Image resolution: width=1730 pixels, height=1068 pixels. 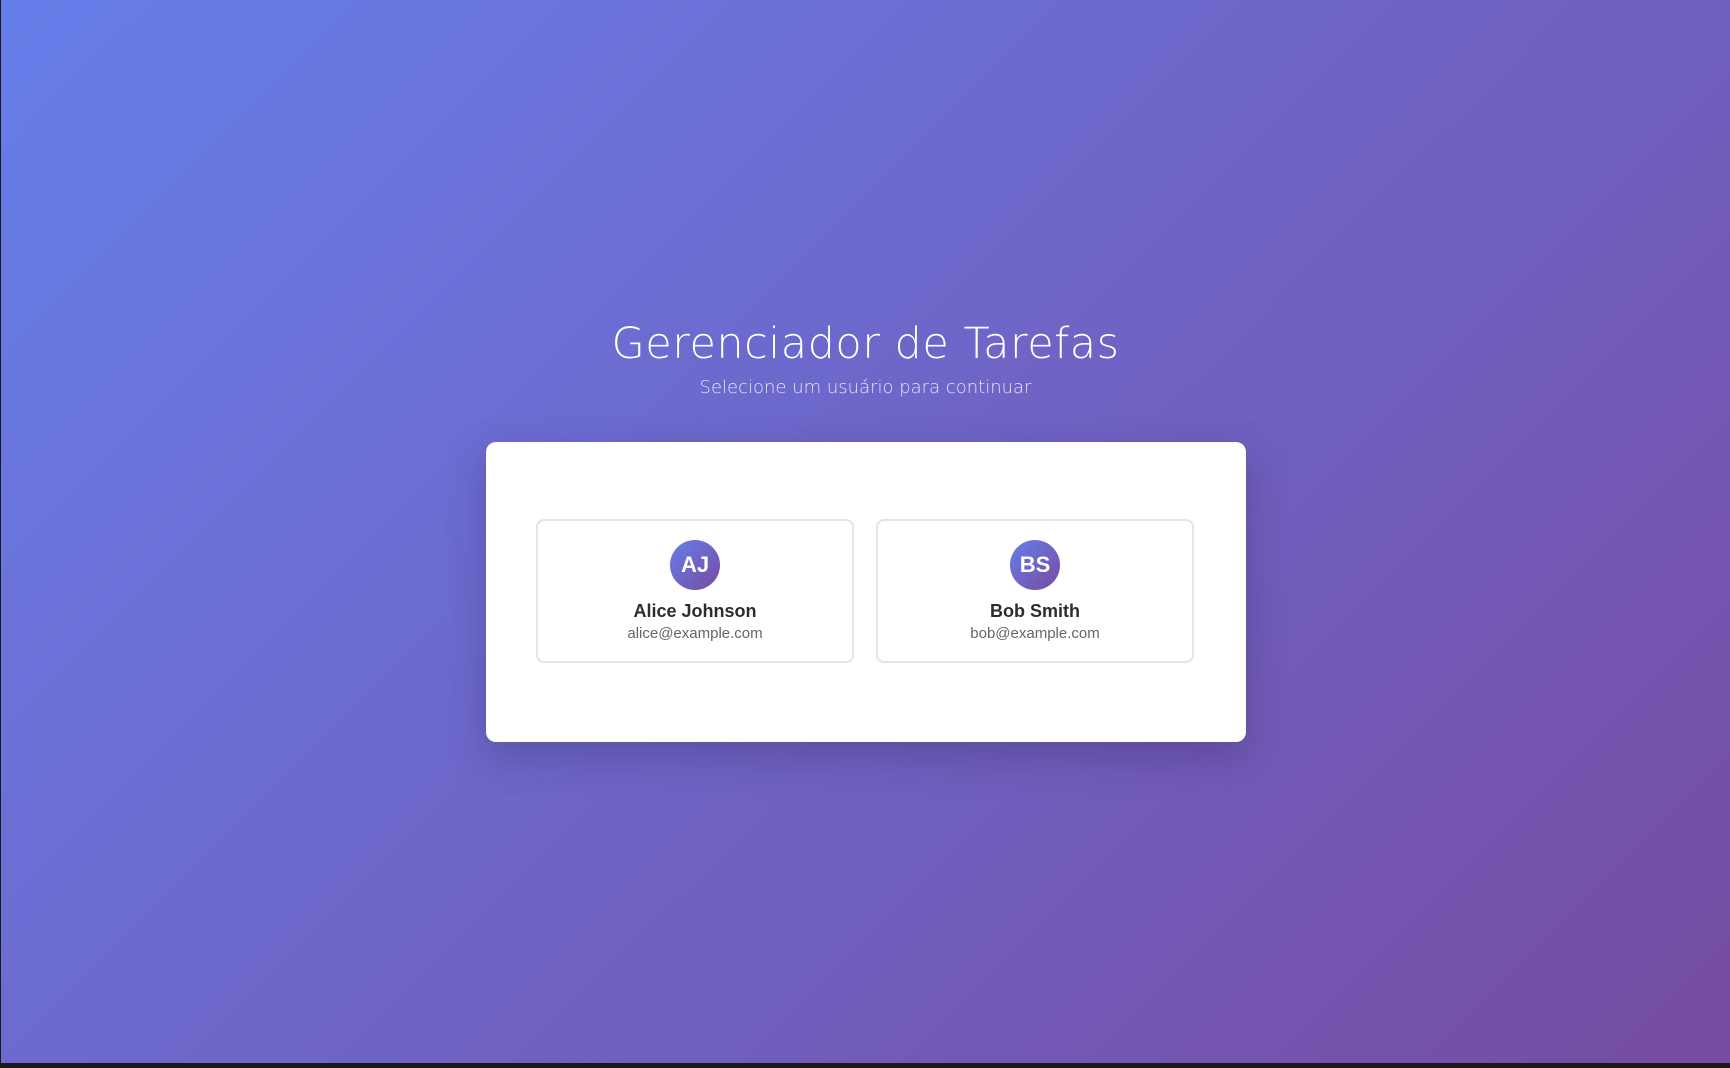 I want to click on user-card-alice-johnson: AJ Alice Johnson alice@example.com, so click(x=695, y=591).